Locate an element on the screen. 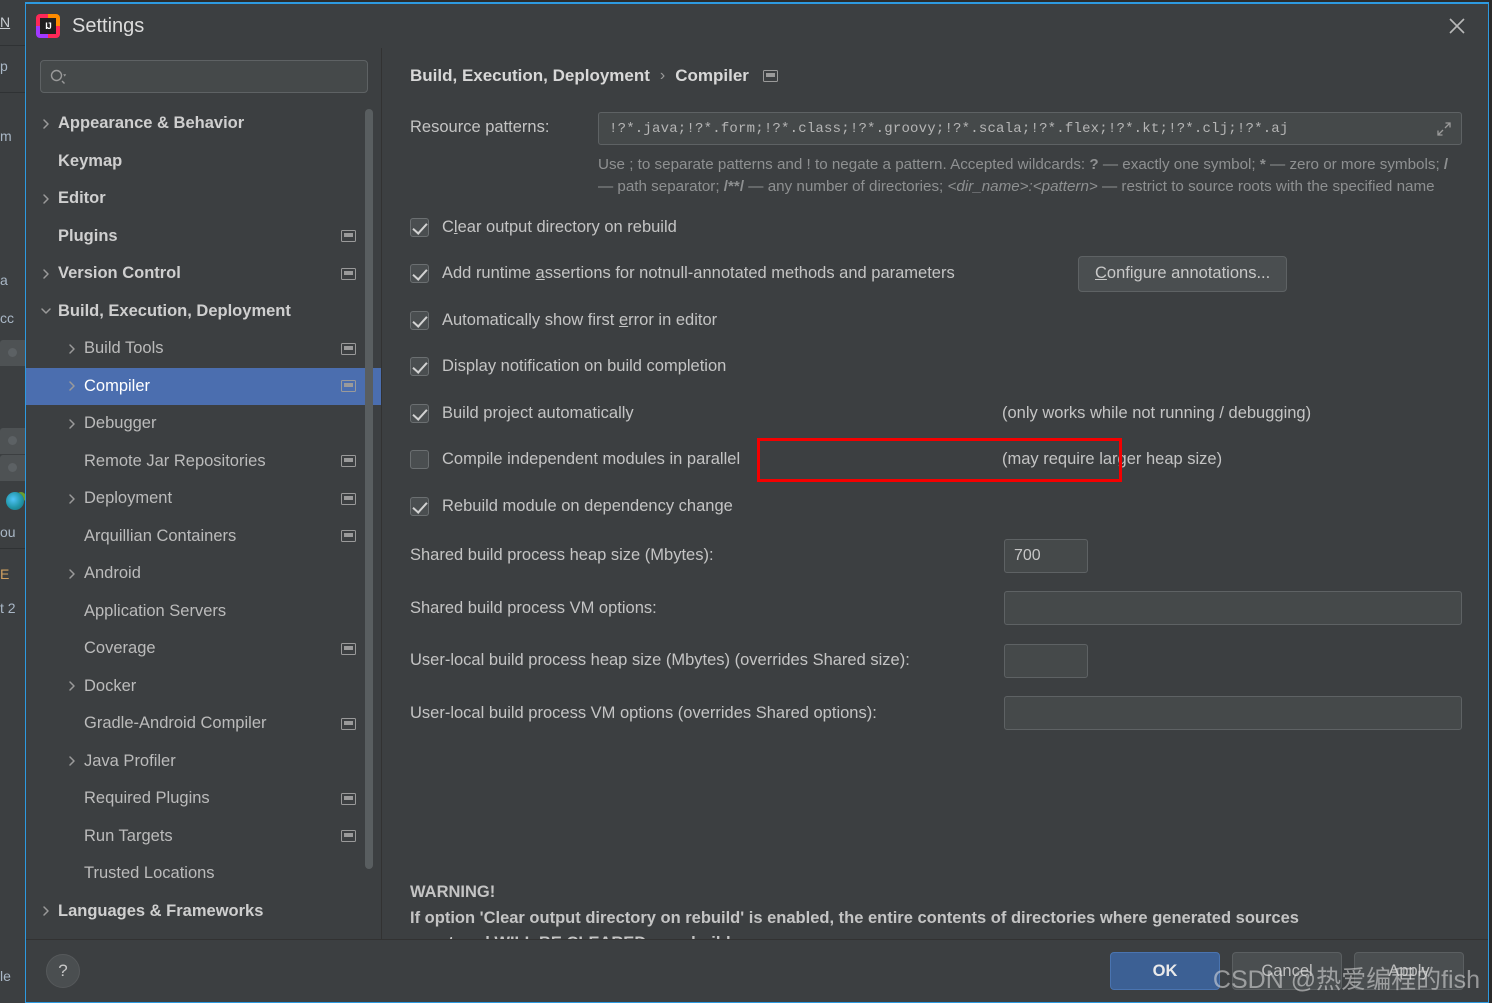 Image resolution: width=1492 pixels, height=1003 pixels. sidebar-item-version-control: Version Control is located at coordinates (204, 274).